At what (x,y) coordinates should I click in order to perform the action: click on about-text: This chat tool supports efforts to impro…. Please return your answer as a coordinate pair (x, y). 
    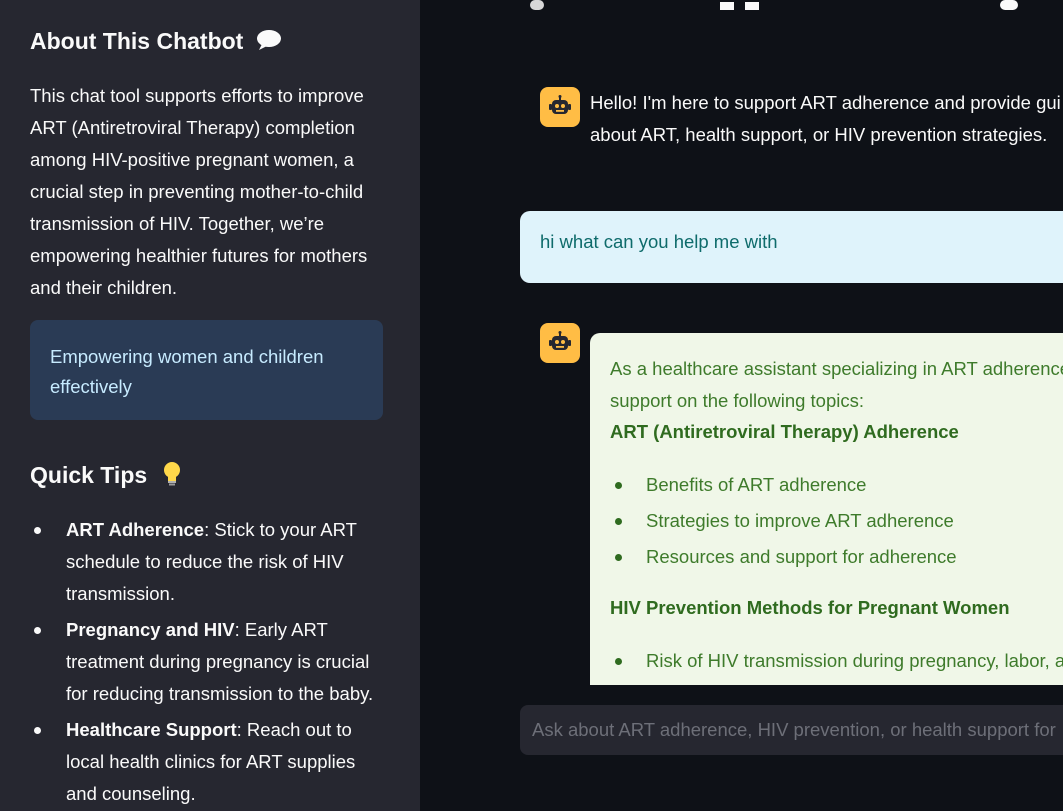
    Looking at the image, I should click on (199, 191).